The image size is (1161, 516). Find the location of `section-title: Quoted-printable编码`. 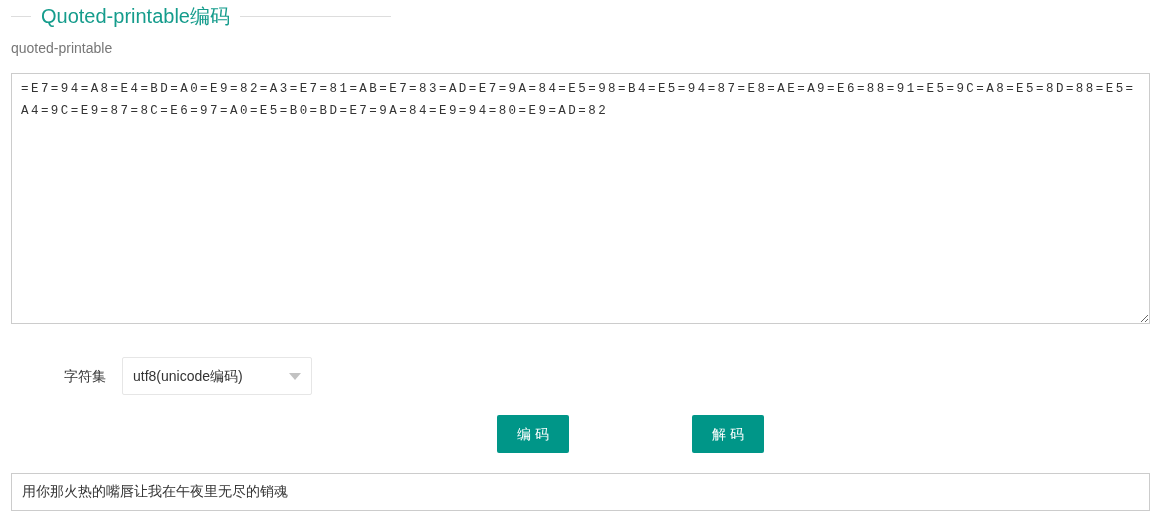

section-title: Quoted-printable编码 is located at coordinates (135, 16).